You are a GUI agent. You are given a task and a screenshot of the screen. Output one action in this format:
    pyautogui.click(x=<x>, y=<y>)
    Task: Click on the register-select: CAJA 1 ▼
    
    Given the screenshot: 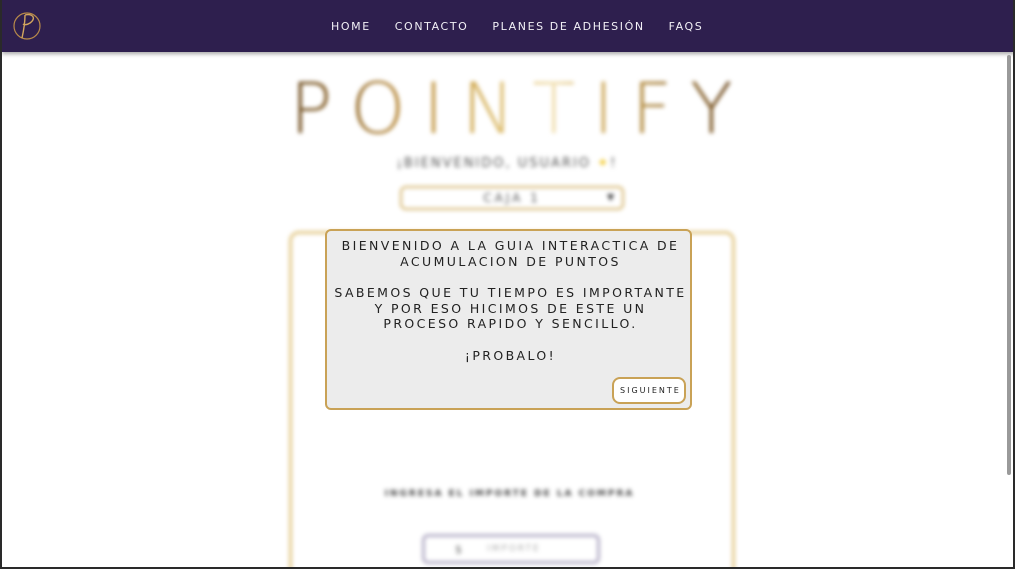 What is the action you would take?
    pyautogui.click(x=512, y=198)
    